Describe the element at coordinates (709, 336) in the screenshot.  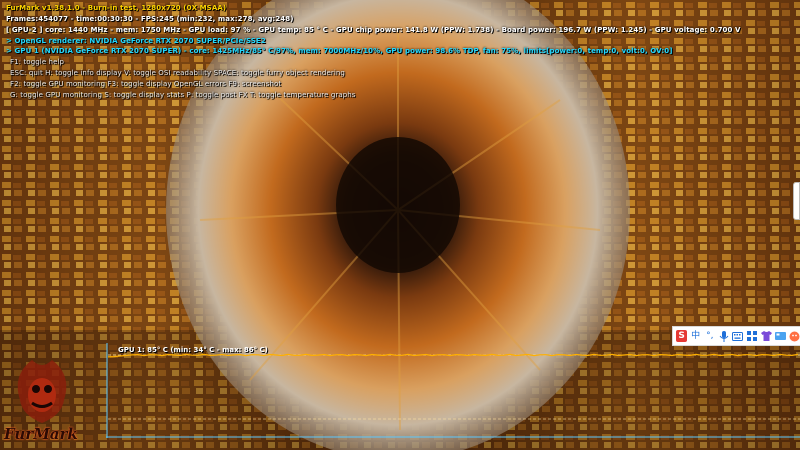
I see `punctuation-icon: °,` at that location.